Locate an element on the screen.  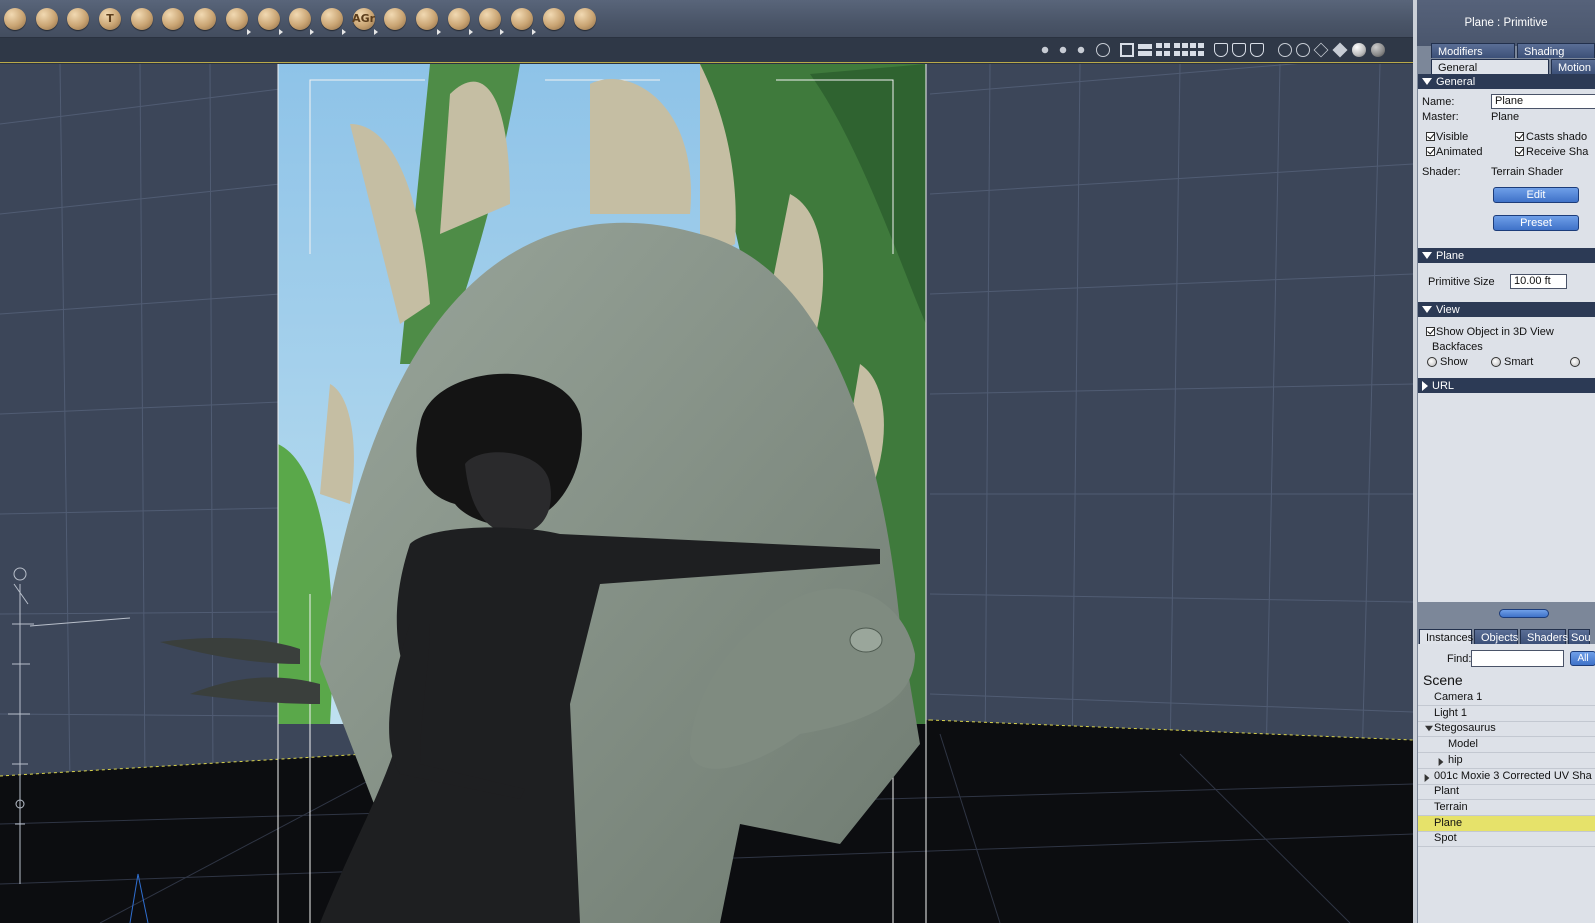
tab-objects: Objects is located at coordinates (1496, 636).